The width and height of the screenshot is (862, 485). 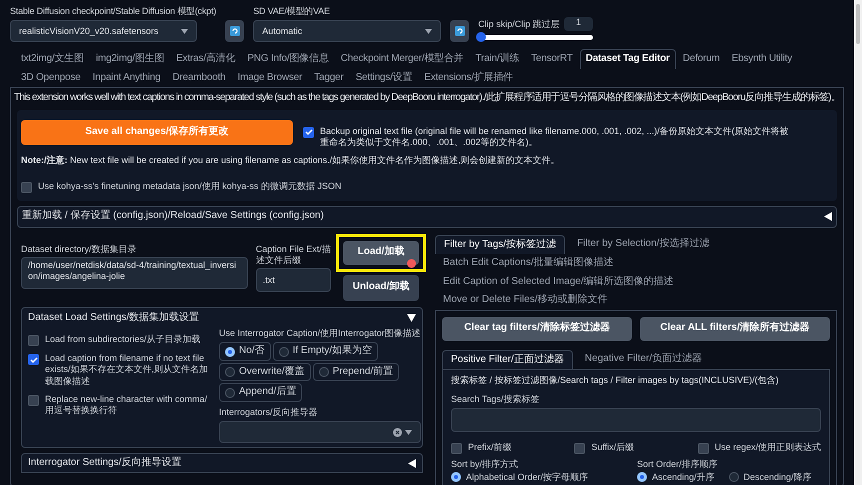 What do you see at coordinates (495, 400) in the screenshot?
I see `field-label: Search Tags/搜索标签` at bounding box center [495, 400].